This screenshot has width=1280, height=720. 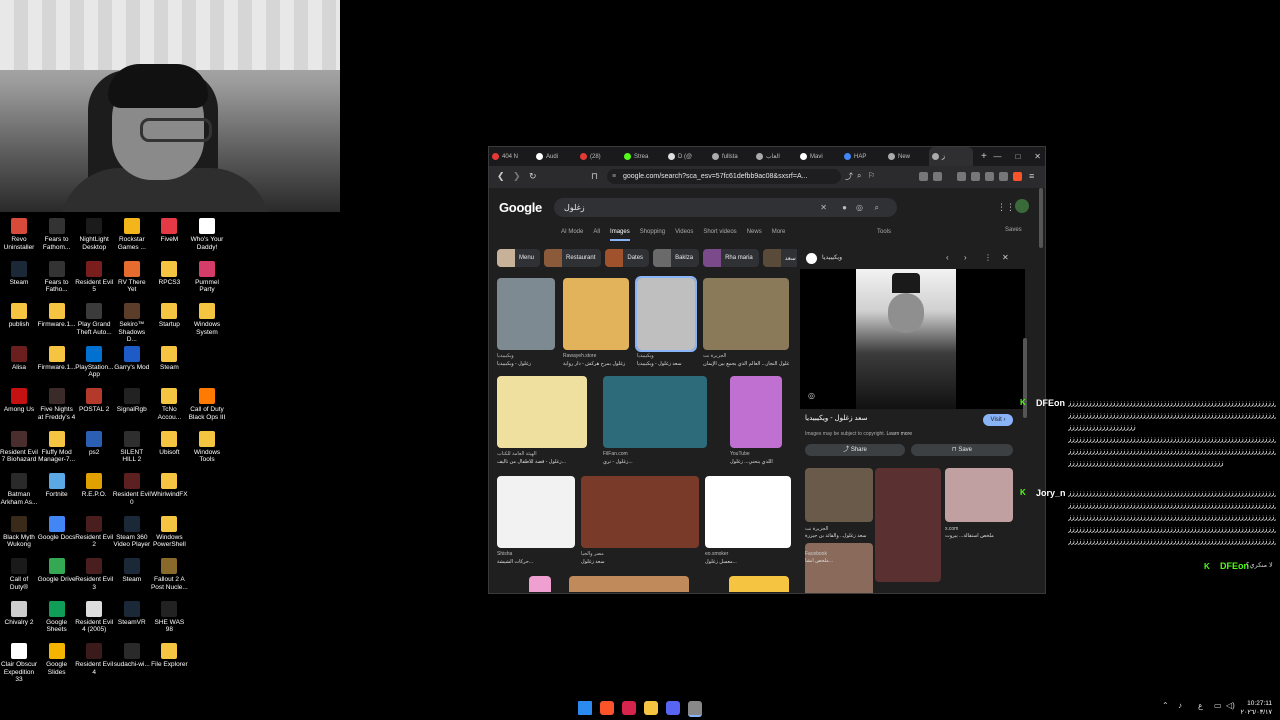 I want to click on google-logo: Google, so click(x=520, y=207).